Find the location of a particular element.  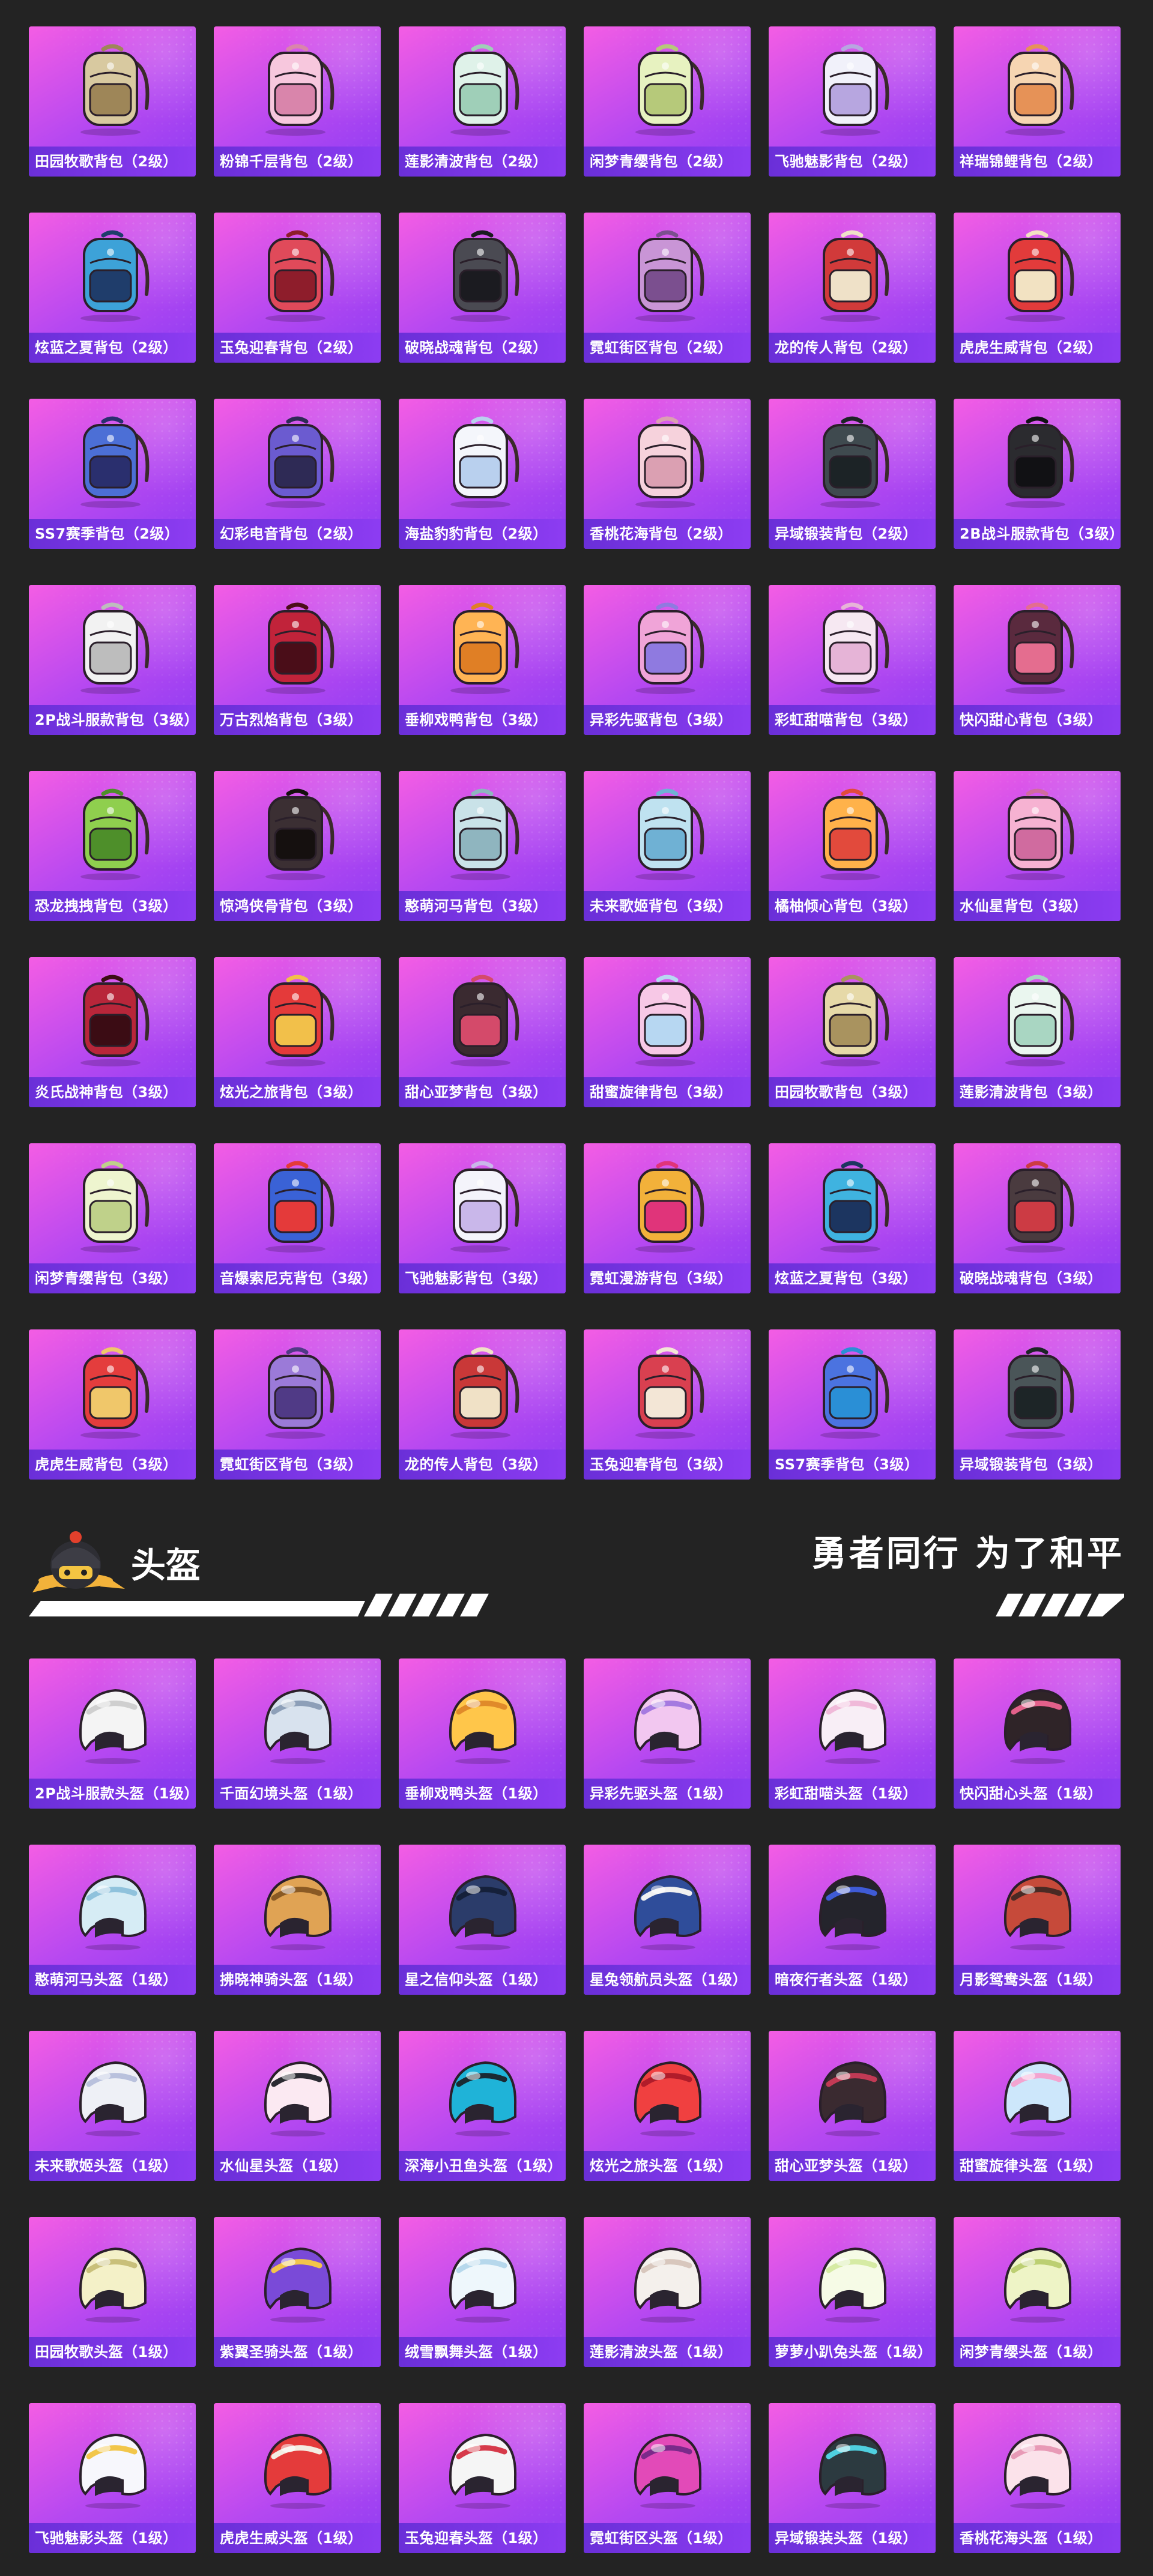

helmet-card: 星兔领航员头盔（1级） is located at coordinates (667, 1920).